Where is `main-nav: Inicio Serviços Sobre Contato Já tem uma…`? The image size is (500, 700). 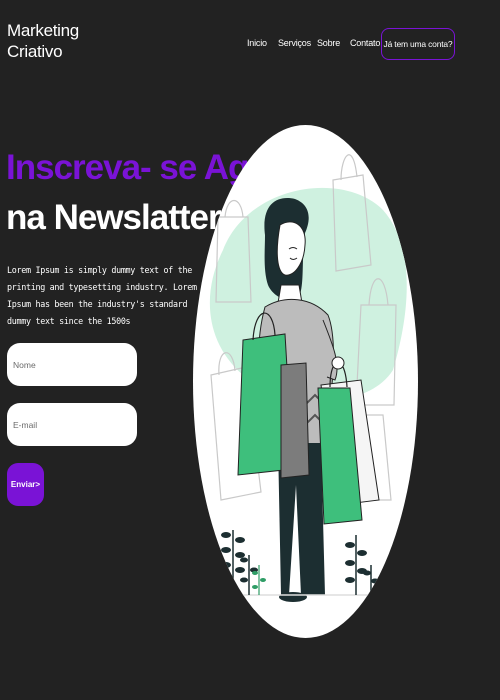 main-nav: Inicio Serviços Sobre Contato Já tem uma… is located at coordinates (250, 45).